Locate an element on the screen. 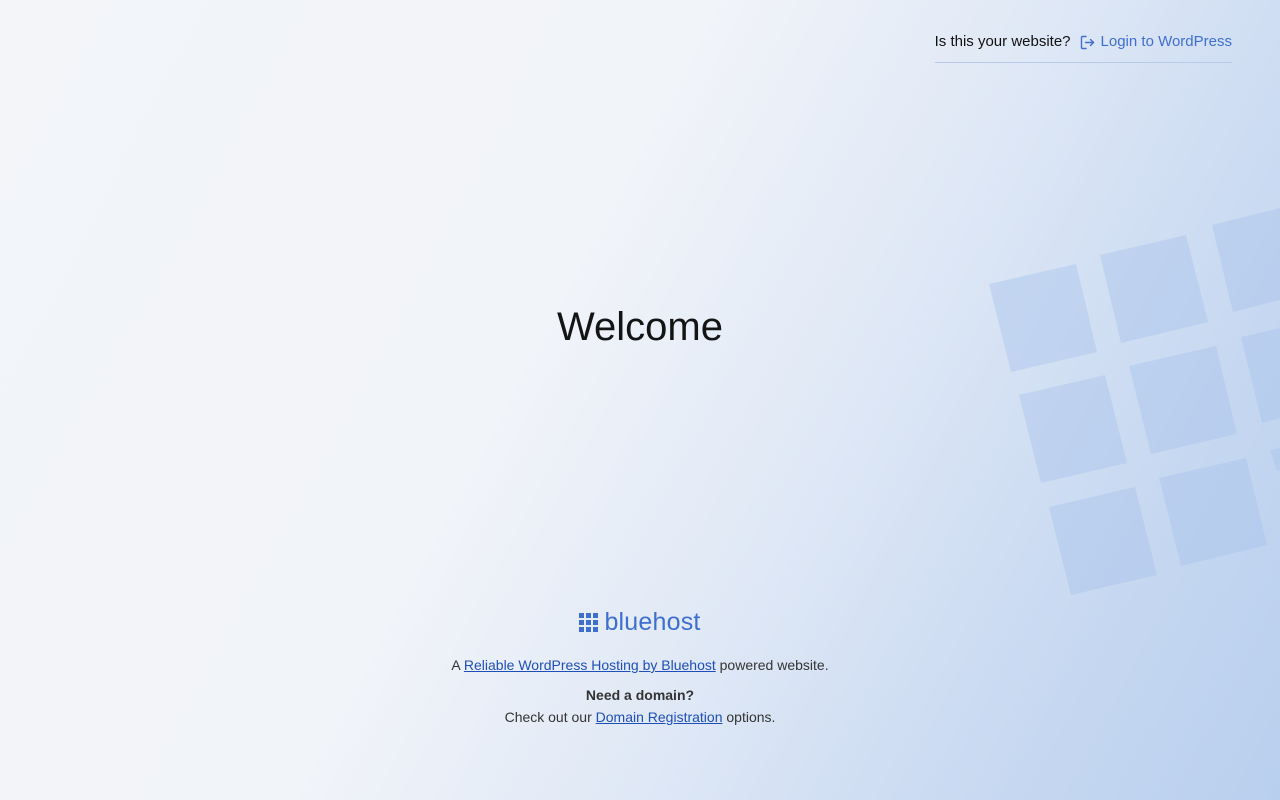  tagline-suffix: powered website. is located at coordinates (774, 665).